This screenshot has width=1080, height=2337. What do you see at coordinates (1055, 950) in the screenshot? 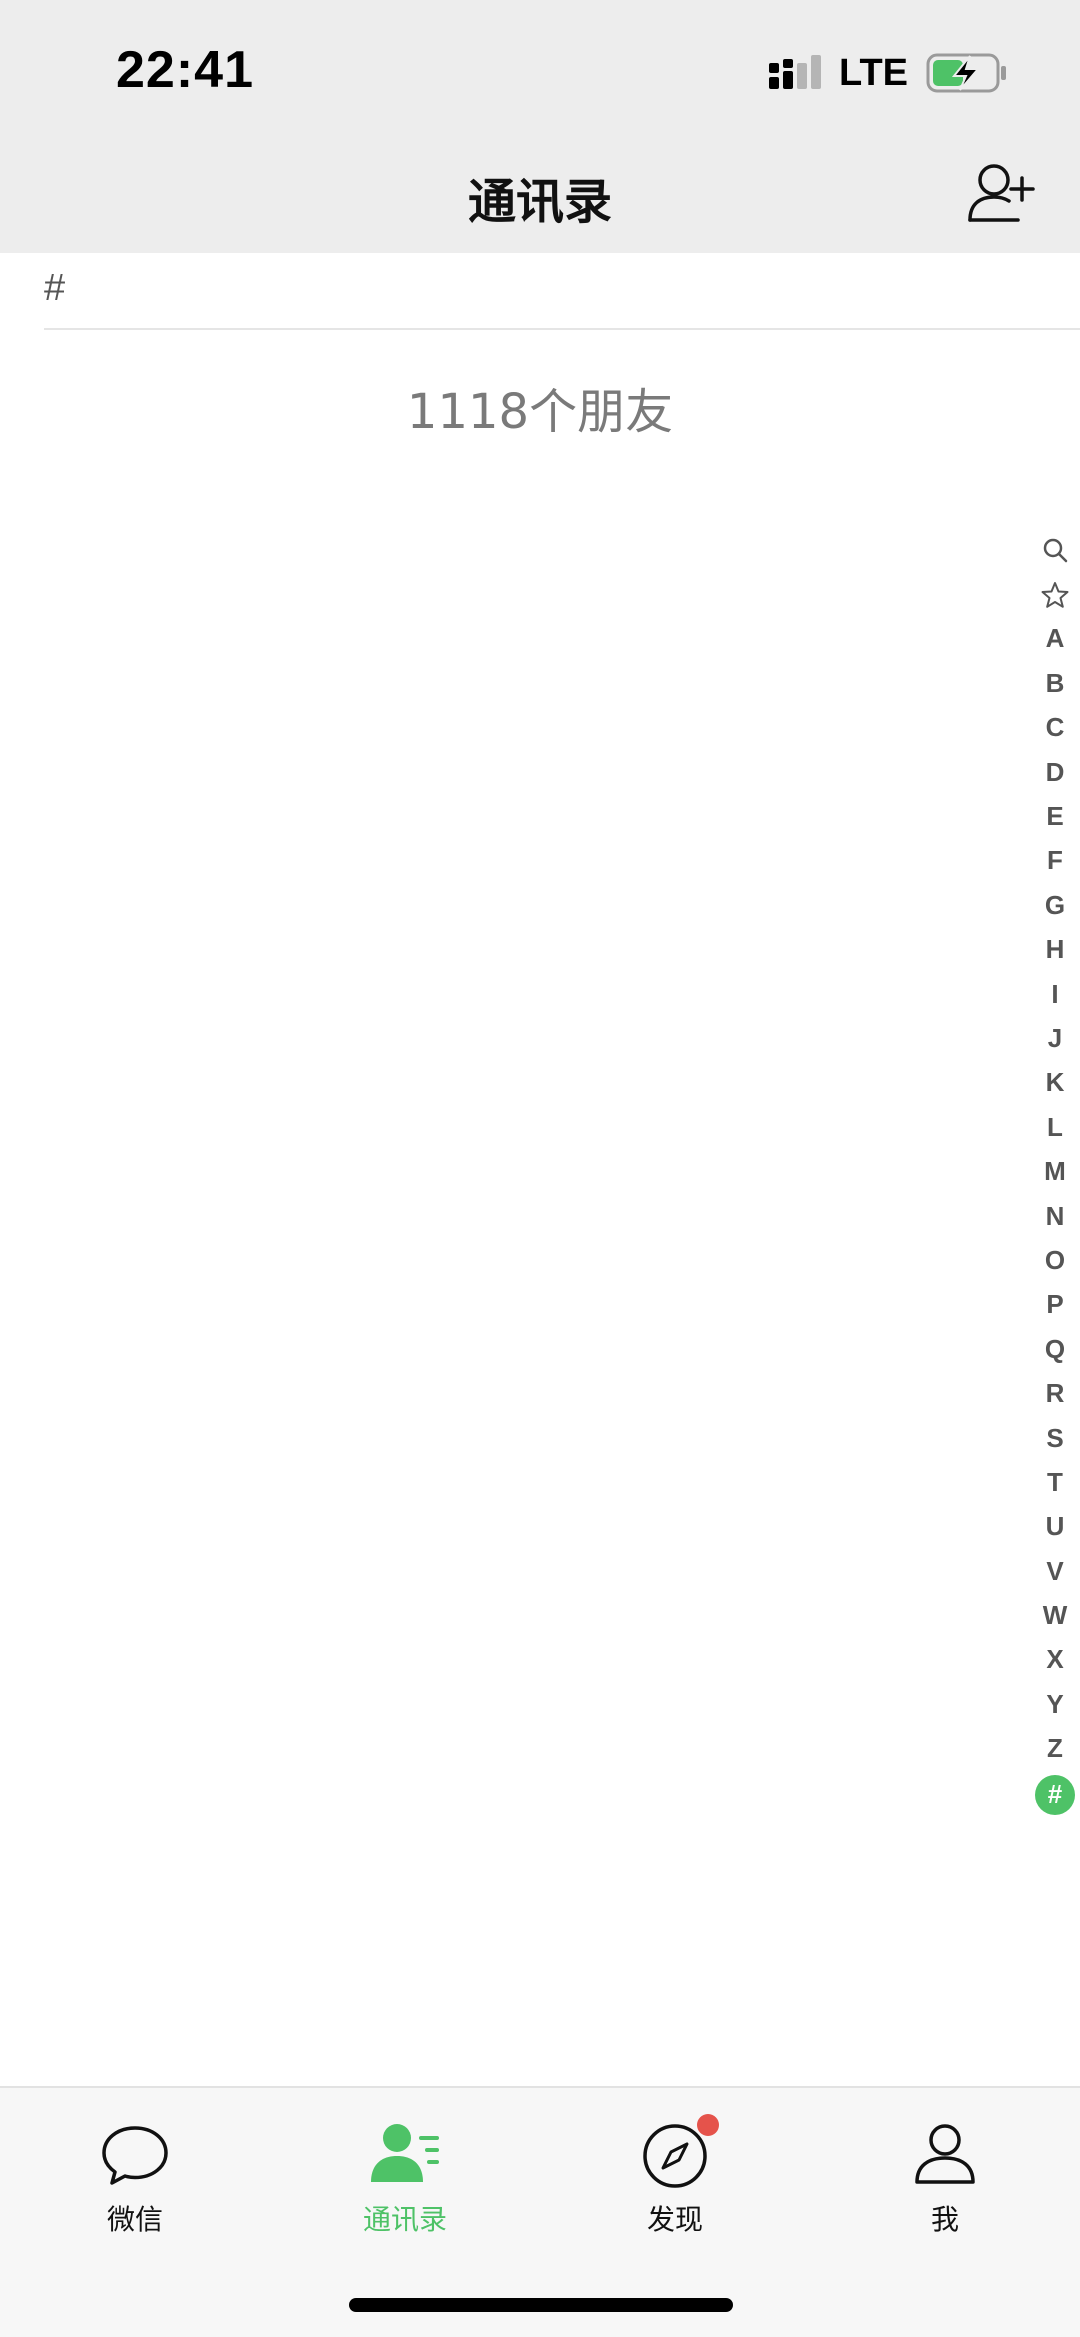
I see `index-letter-h: H` at bounding box center [1055, 950].